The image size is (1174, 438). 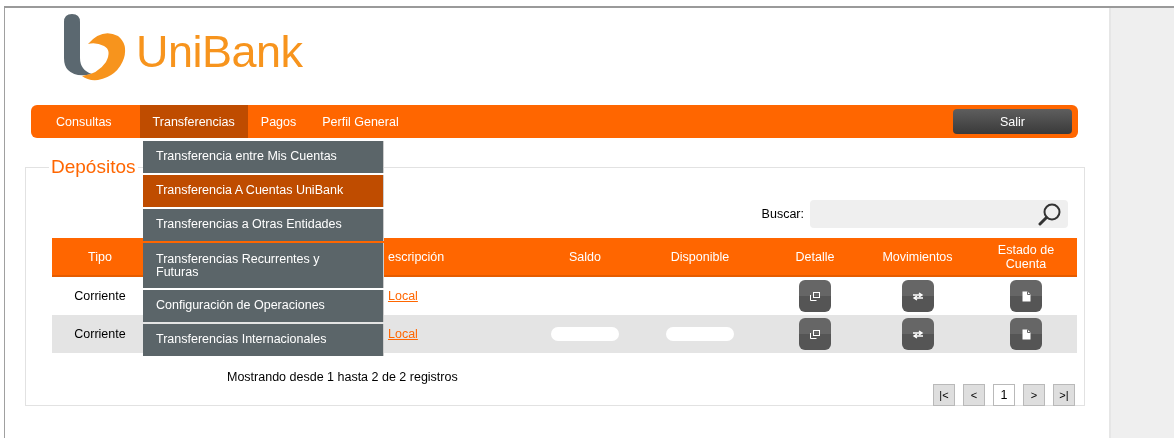 I want to click on column-header: Detalle, so click(x=815, y=257).